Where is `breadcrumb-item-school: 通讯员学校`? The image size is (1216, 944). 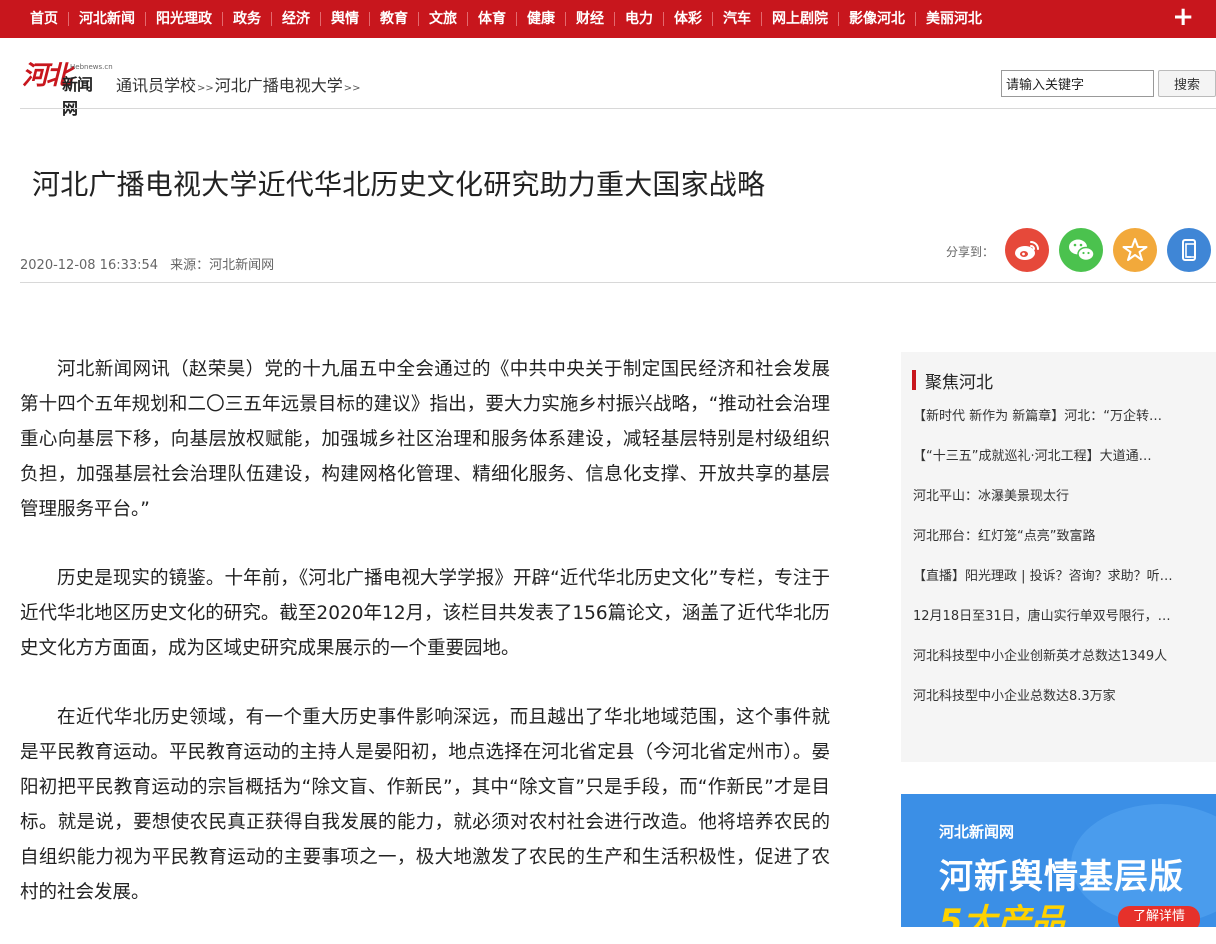
breadcrumb-item-school: 通讯员学校 is located at coordinates (156, 85).